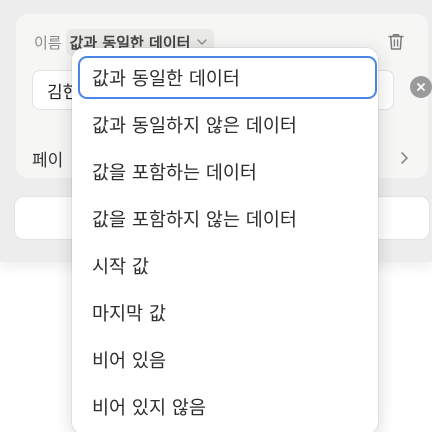 The height and width of the screenshot is (432, 432). I want to click on menu-item-starts-with: 시작 값, so click(225, 265).